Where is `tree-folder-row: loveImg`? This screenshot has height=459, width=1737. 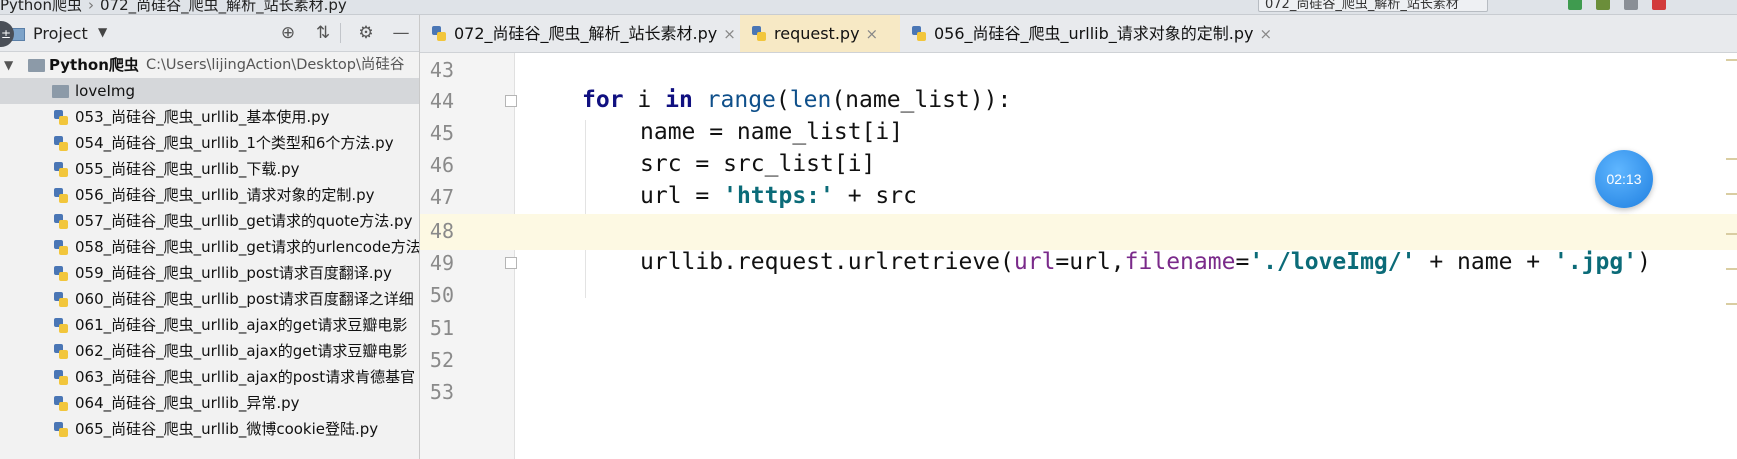
tree-folder-row: loveImg is located at coordinates (209, 91).